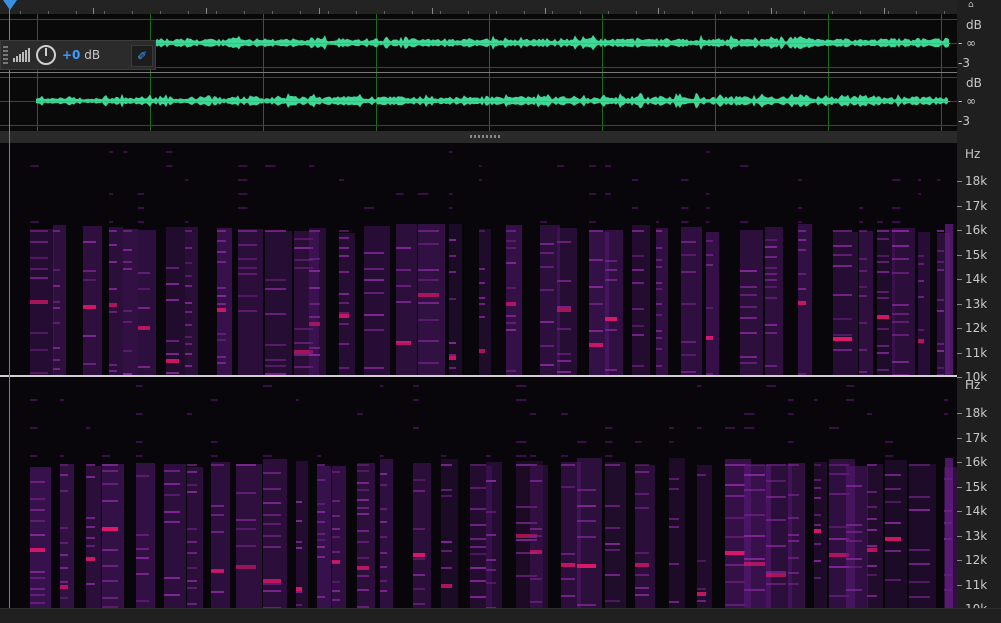  Describe the element at coordinates (973, 385) in the screenshot. I see `hz-unit-label: Hz` at that location.